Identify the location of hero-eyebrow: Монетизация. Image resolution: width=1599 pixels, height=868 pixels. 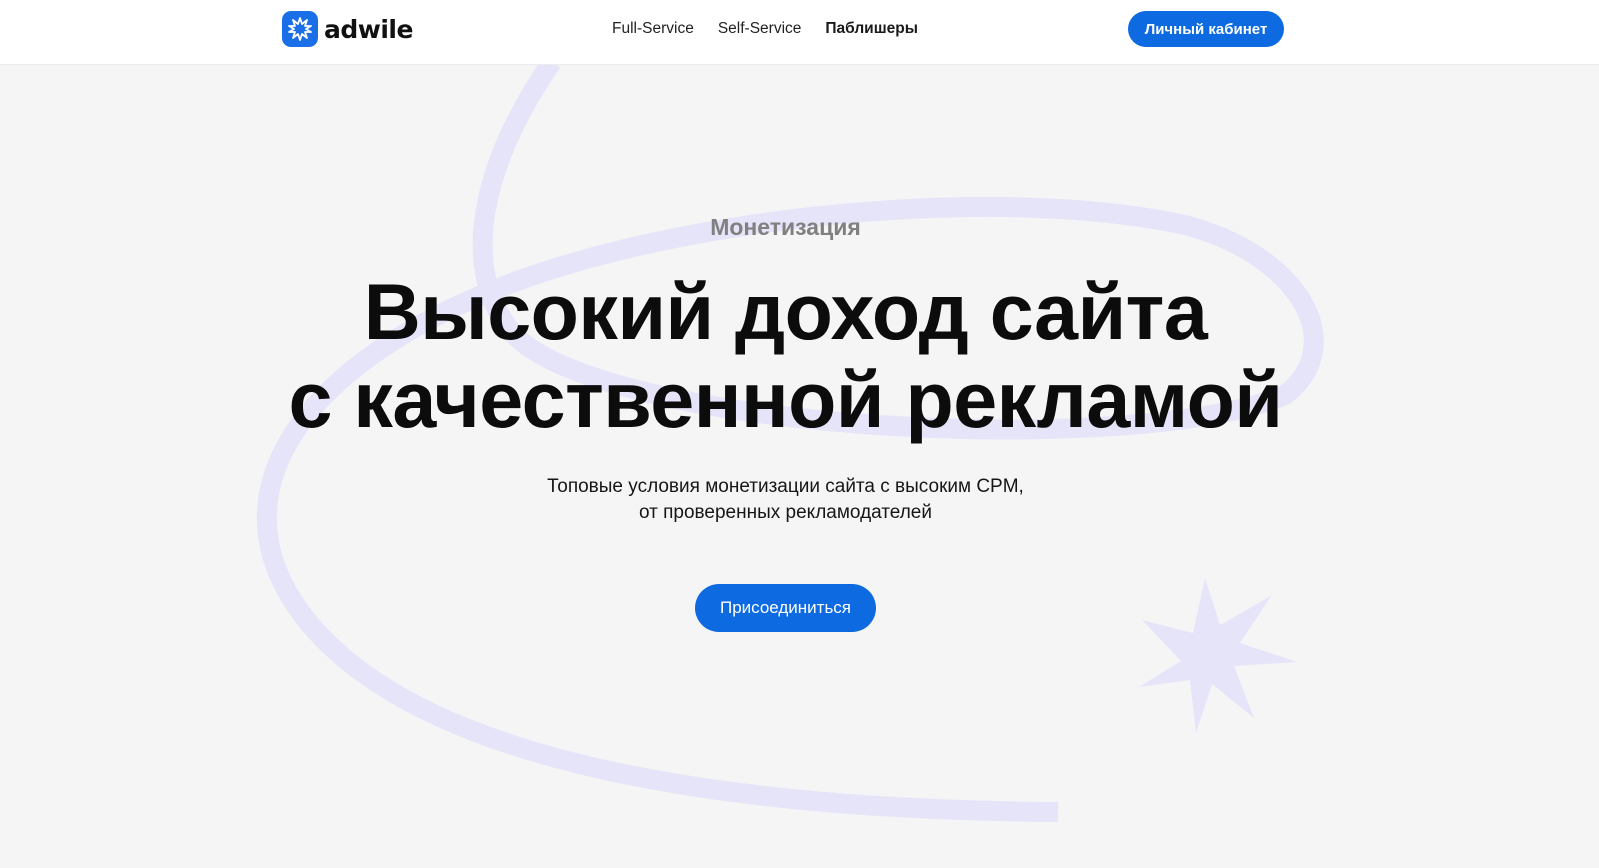
(785, 227).